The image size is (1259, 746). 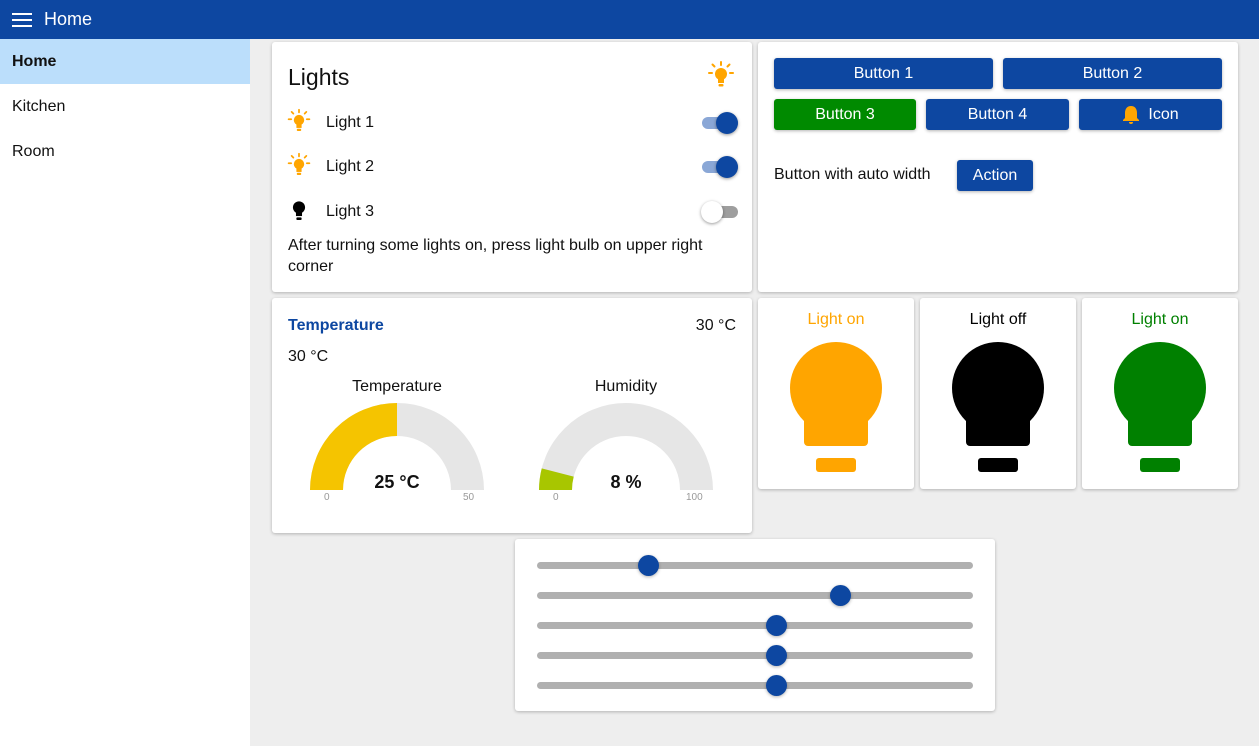 What do you see at coordinates (350, 166) in the screenshot?
I see `light-label: Light 2` at bounding box center [350, 166].